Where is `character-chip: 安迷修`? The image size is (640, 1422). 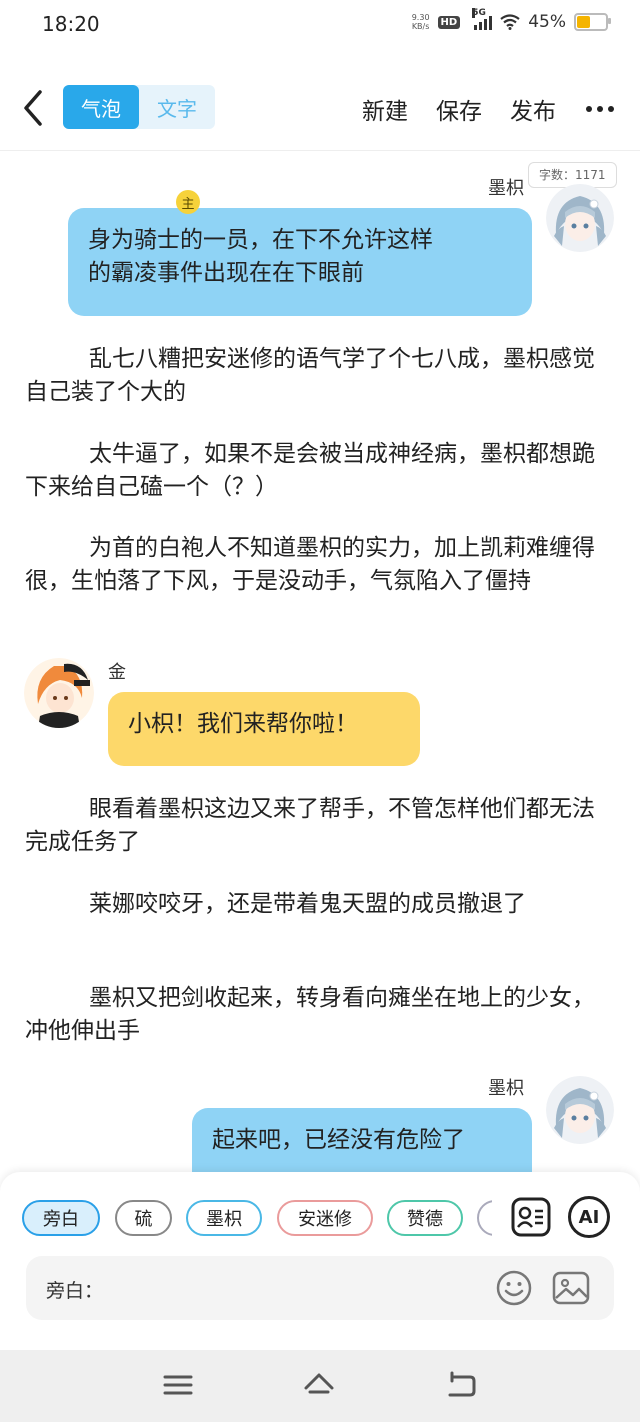
character-chip: 安迷修 is located at coordinates (325, 1218).